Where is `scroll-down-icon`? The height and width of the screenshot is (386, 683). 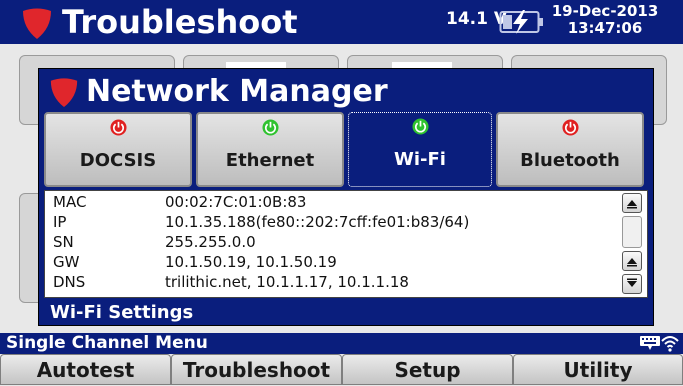 scroll-down-icon is located at coordinates (632, 282).